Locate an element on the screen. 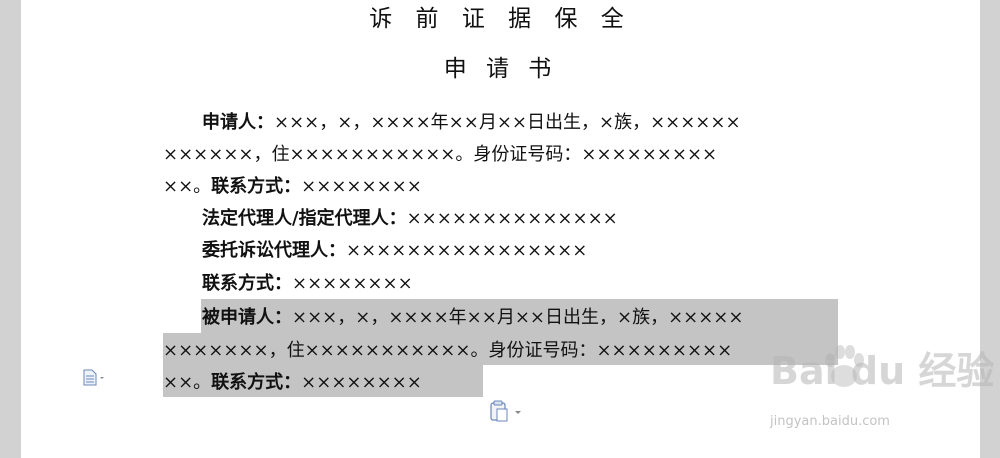  paragraph-line: 被申请人：×××，×，××××年××月××日出生，×族，××××× is located at coordinates (472, 321).